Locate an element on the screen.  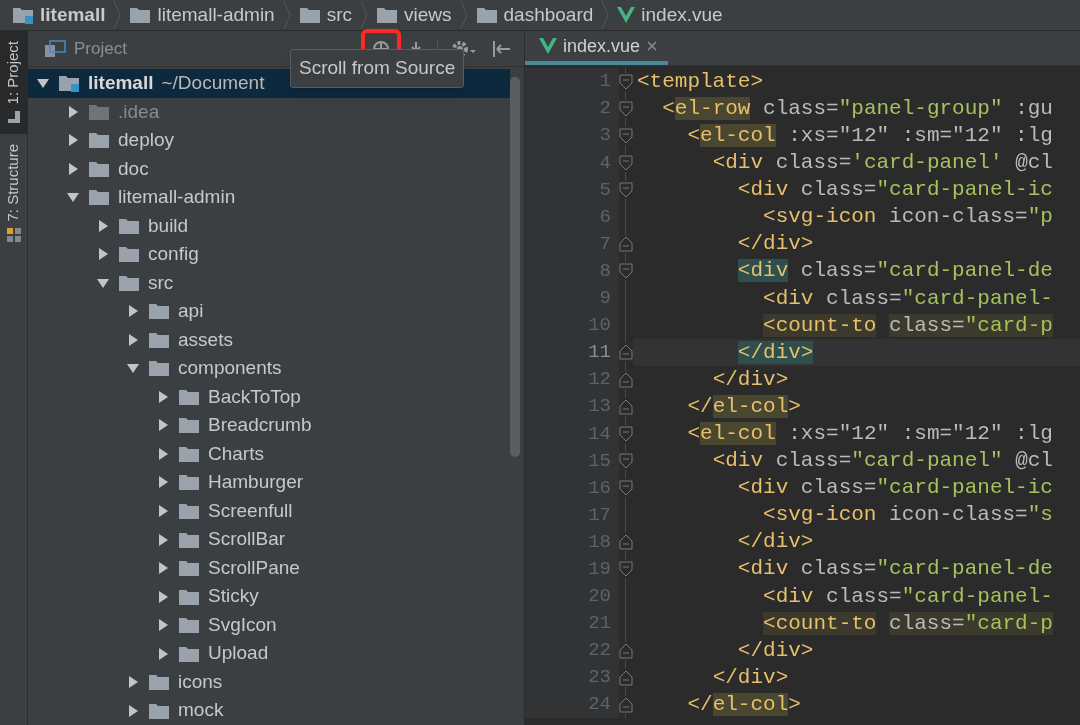
tree-label: ScrollBar is located at coordinates (247, 539).